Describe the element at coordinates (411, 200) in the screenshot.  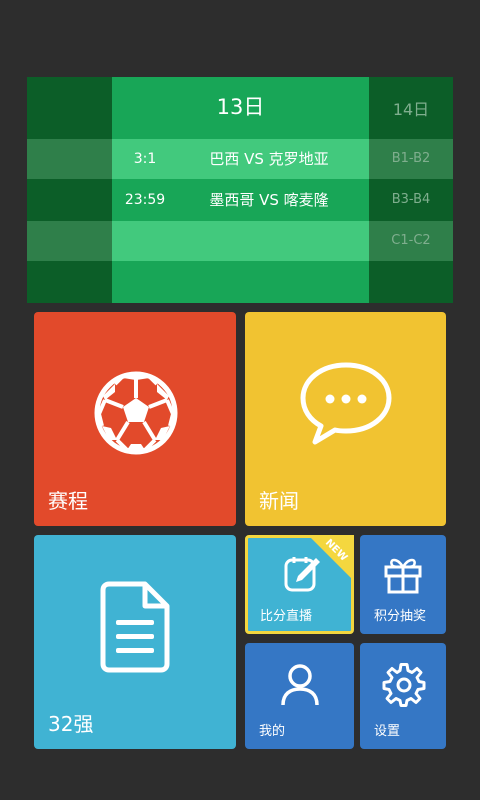
I see `group-label: B3-B4` at that location.